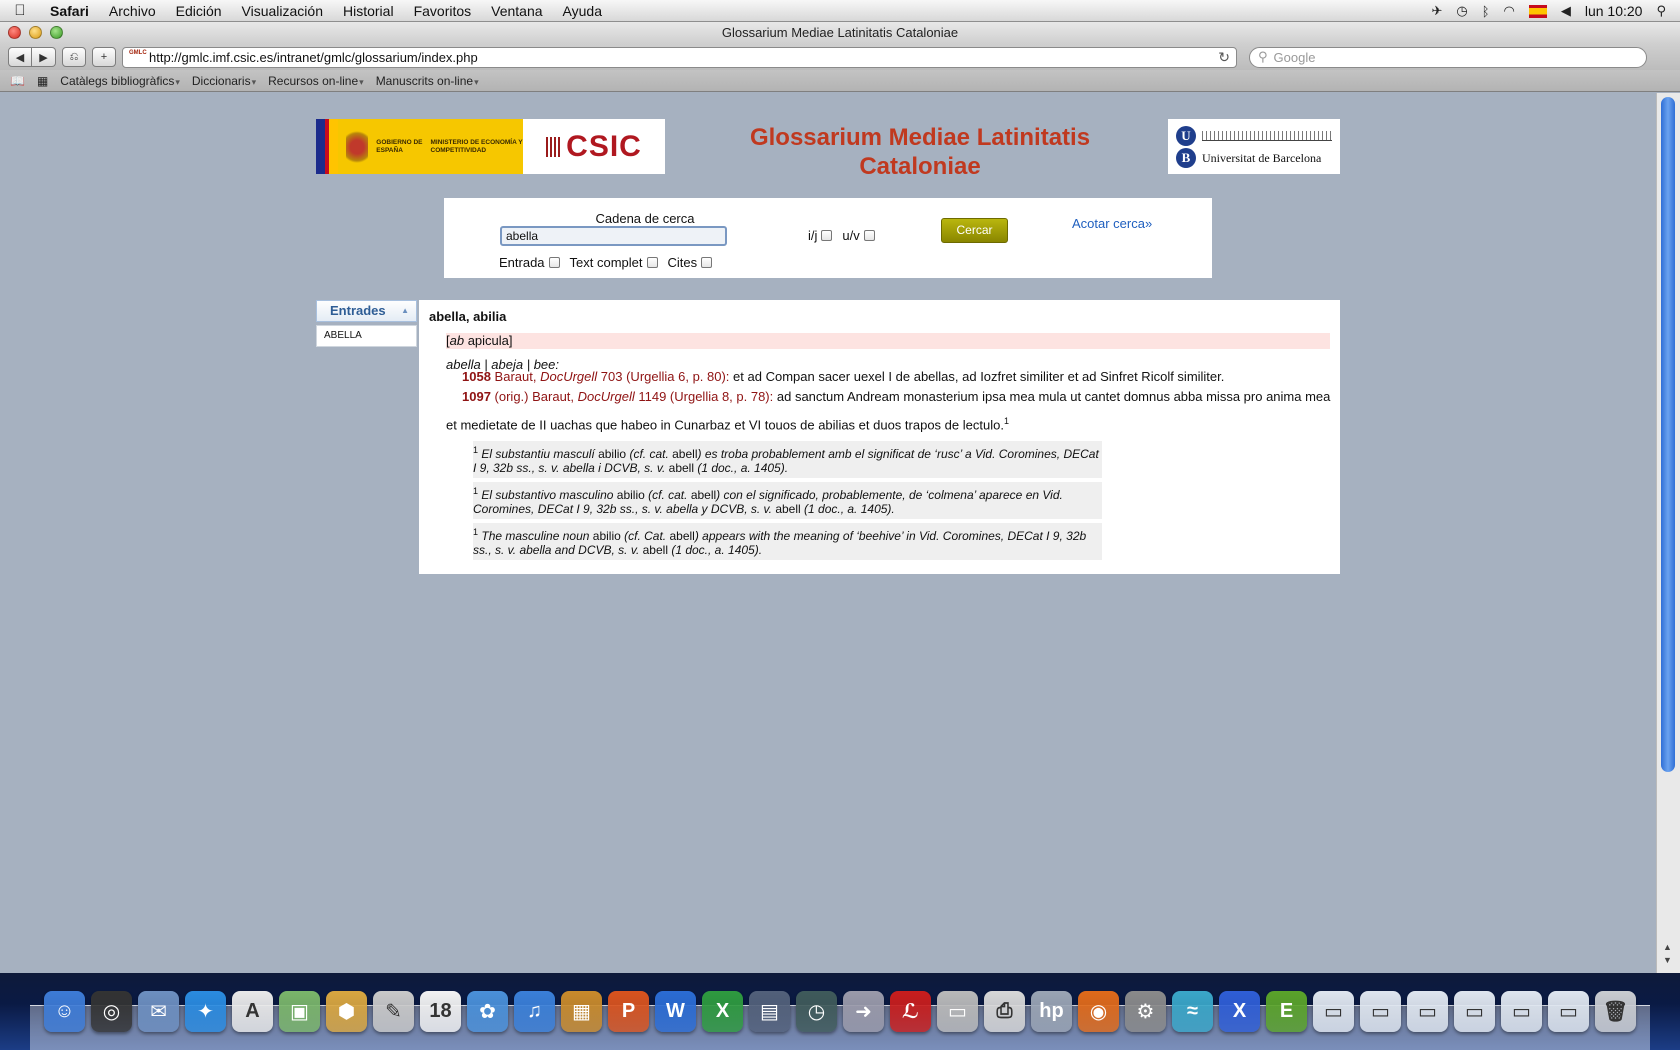 The height and width of the screenshot is (1050, 1680). What do you see at coordinates (120, 81) in the screenshot?
I see `bookmark-catalegs: Catàlegs bibliogràfics` at bounding box center [120, 81].